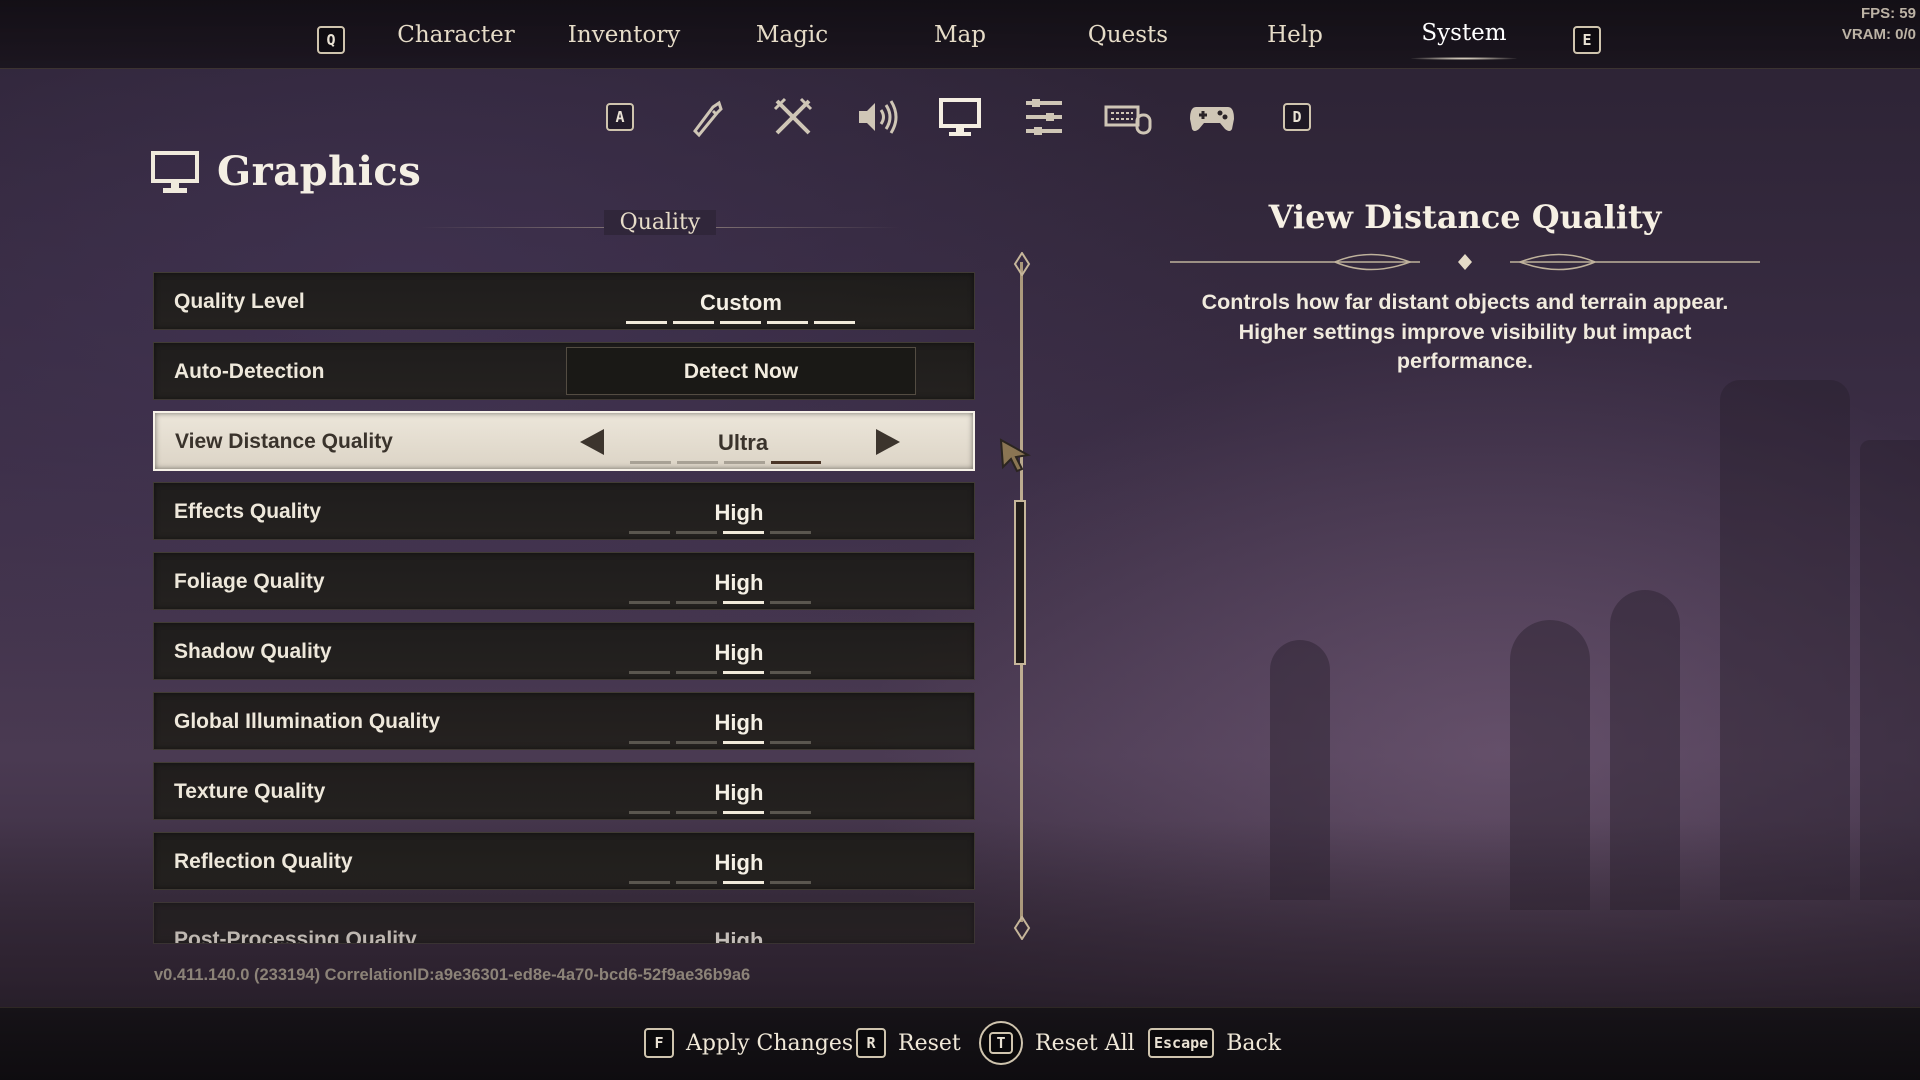  What do you see at coordinates (793, 117) in the screenshot?
I see `combat-icon` at bounding box center [793, 117].